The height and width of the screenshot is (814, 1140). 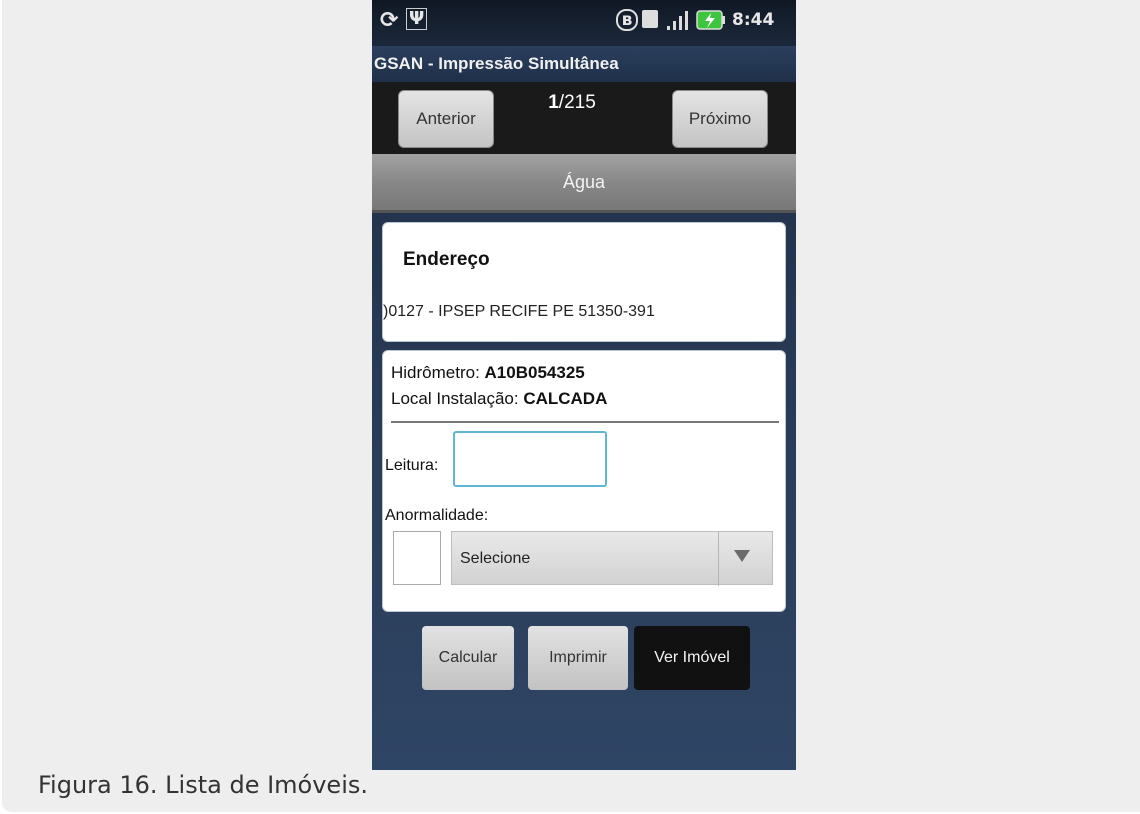 I want to click on figure-caption: Figura 16. Lista de Imóveis., so click(x=203, y=785).